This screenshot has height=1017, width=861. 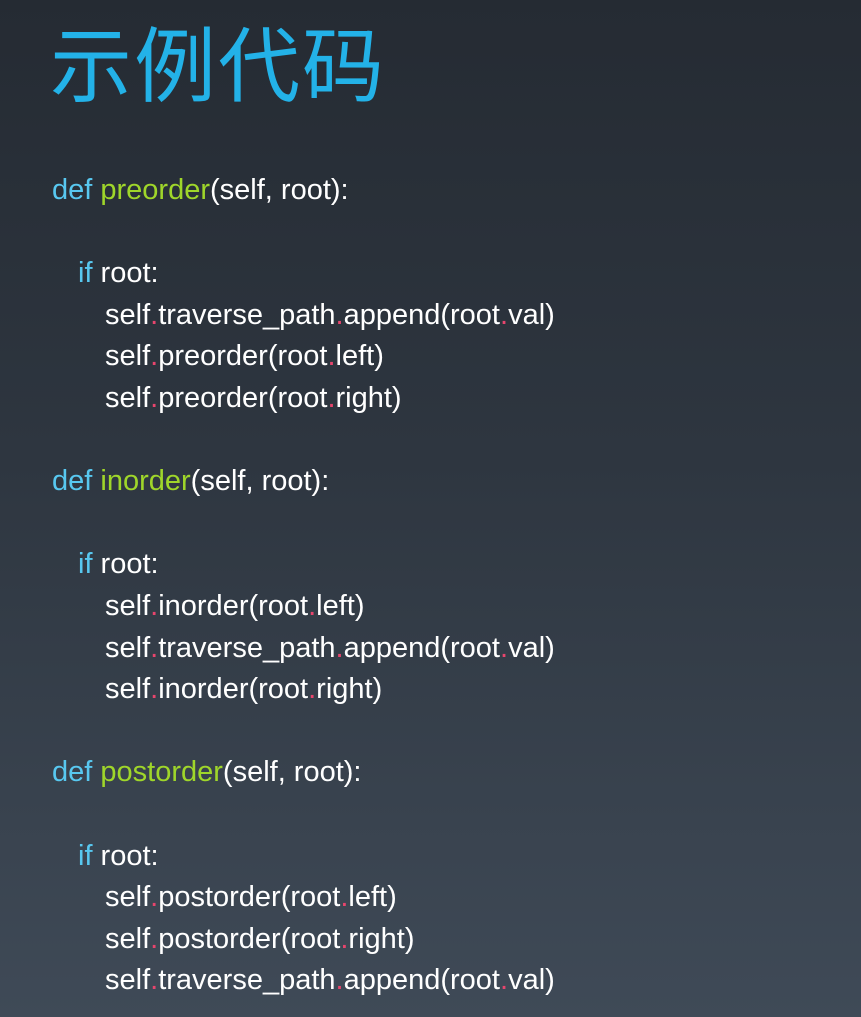 What do you see at coordinates (447, 940) in the screenshot?
I see `code-line-postorder-right: self.postorder(root.right)` at bounding box center [447, 940].